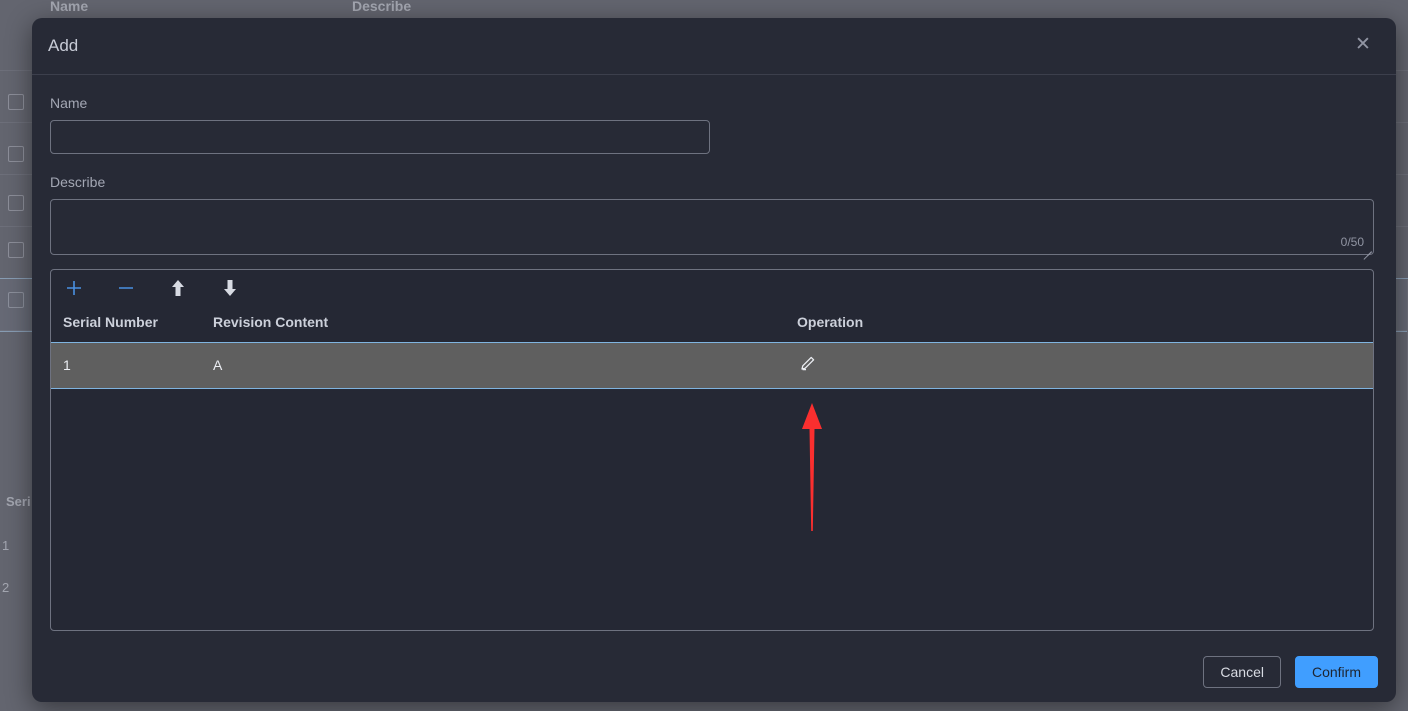 The height and width of the screenshot is (711, 1408). What do you see at coordinates (712, 324) in the screenshot?
I see `revision-table-header: Serial Number Revision Content Operation` at bounding box center [712, 324].